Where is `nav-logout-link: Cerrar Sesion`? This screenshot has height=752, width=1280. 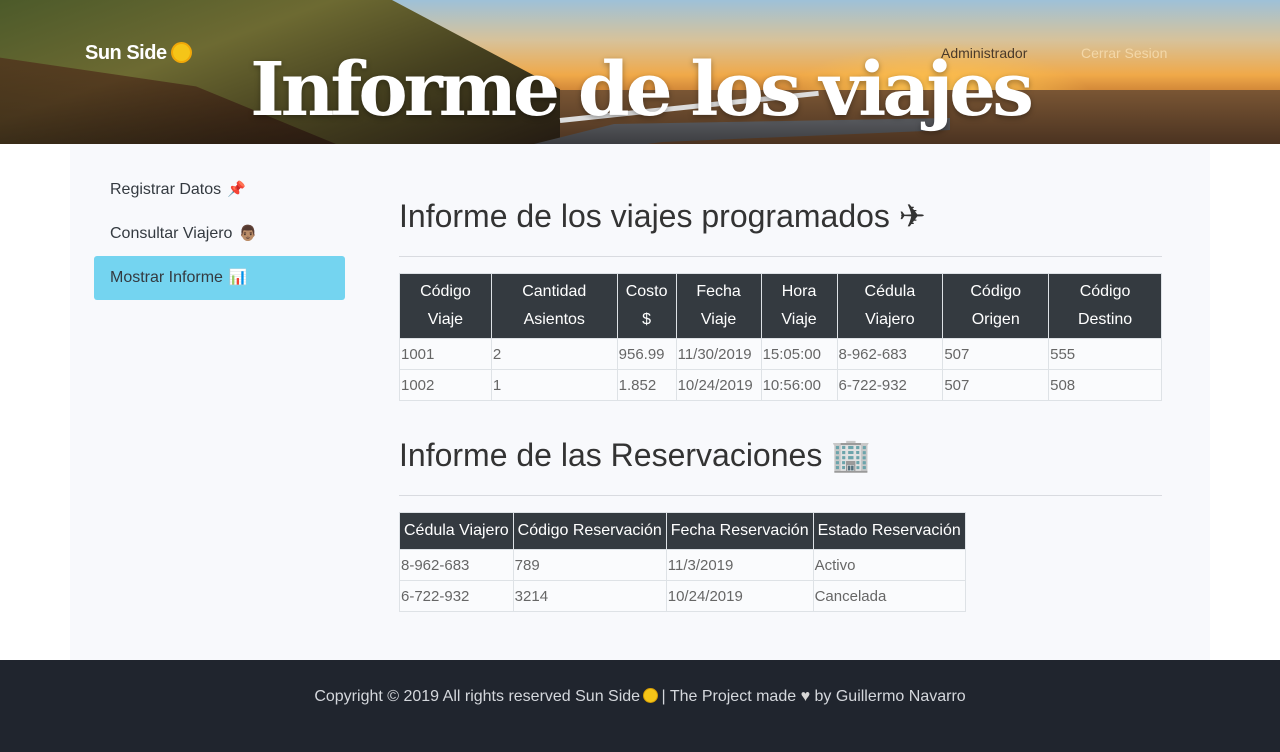 nav-logout-link: Cerrar Sesion is located at coordinates (1124, 53).